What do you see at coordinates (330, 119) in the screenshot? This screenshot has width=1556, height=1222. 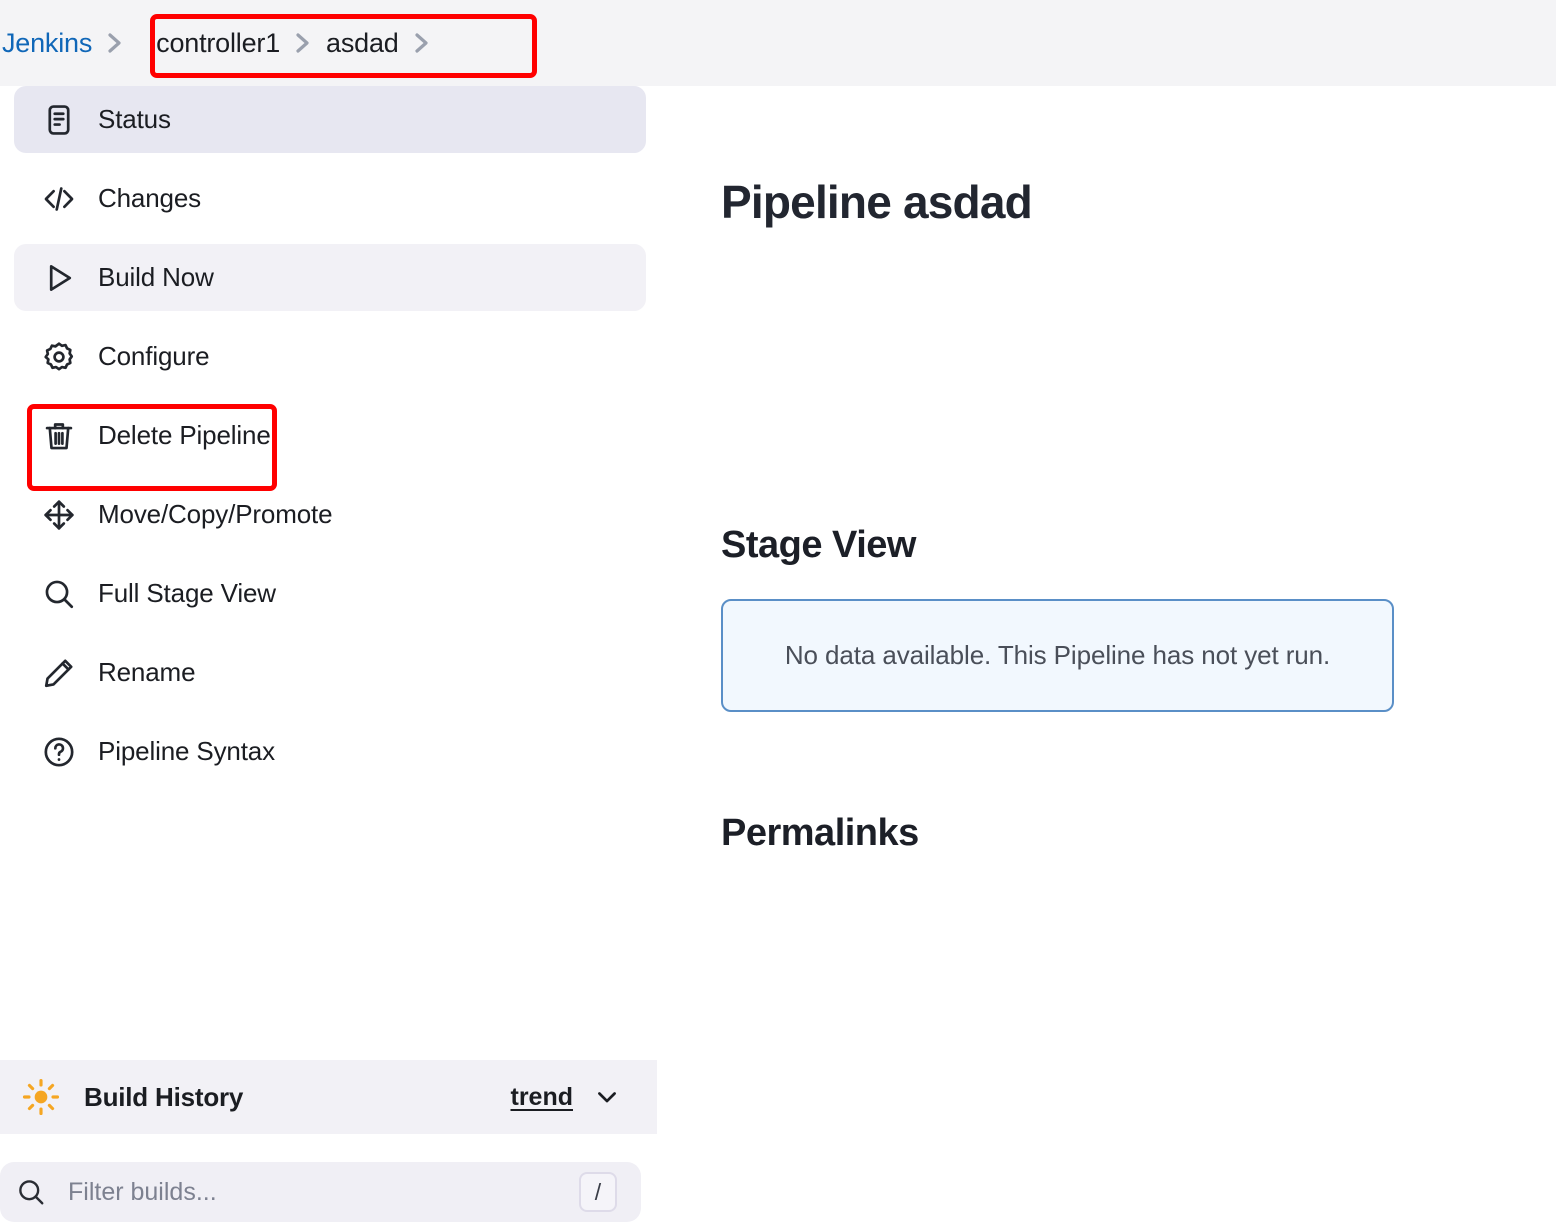 I see `sidebar-item-status: Status` at bounding box center [330, 119].